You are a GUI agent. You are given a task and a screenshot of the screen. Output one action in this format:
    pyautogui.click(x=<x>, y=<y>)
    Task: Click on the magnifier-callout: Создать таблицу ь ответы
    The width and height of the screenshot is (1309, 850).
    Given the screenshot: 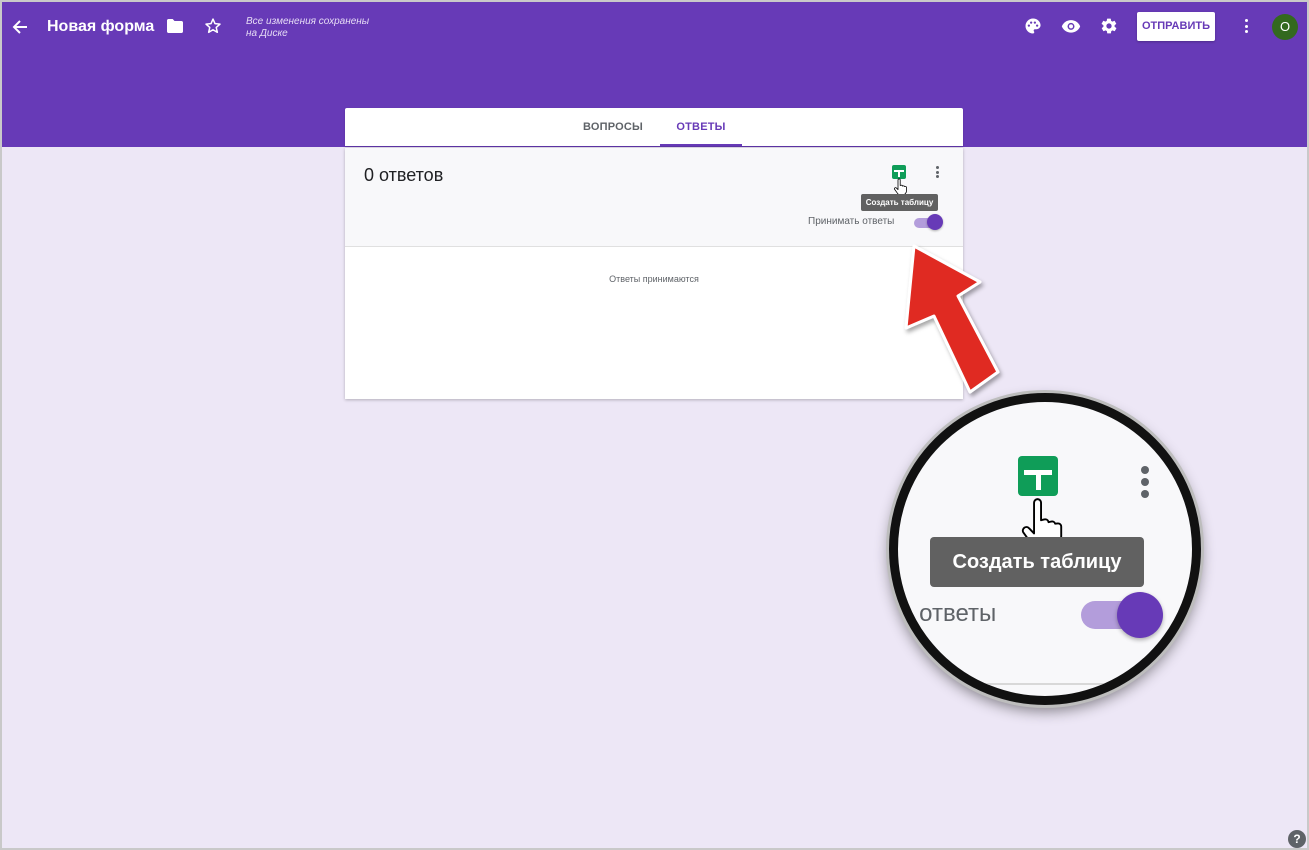 What is the action you would take?
    pyautogui.click(x=1045, y=549)
    